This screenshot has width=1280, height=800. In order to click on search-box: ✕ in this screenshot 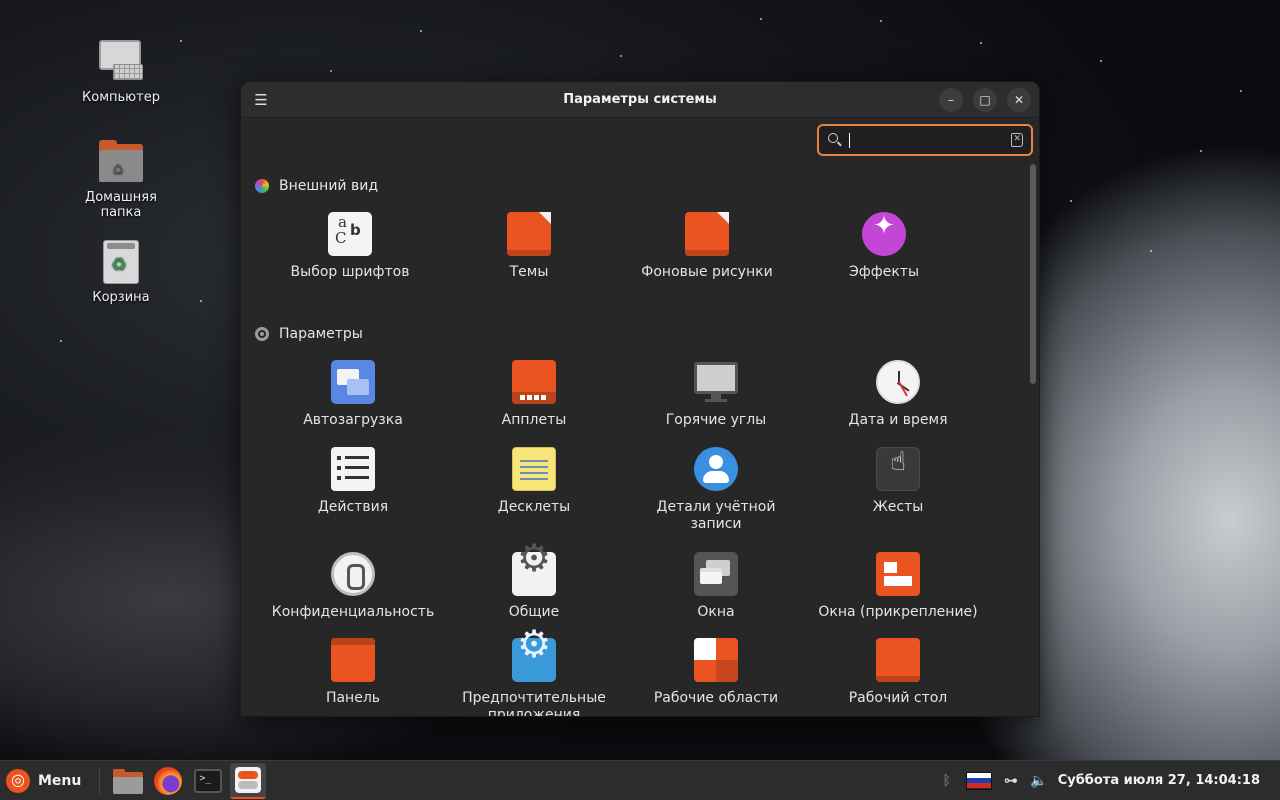, I will do `click(925, 140)`.